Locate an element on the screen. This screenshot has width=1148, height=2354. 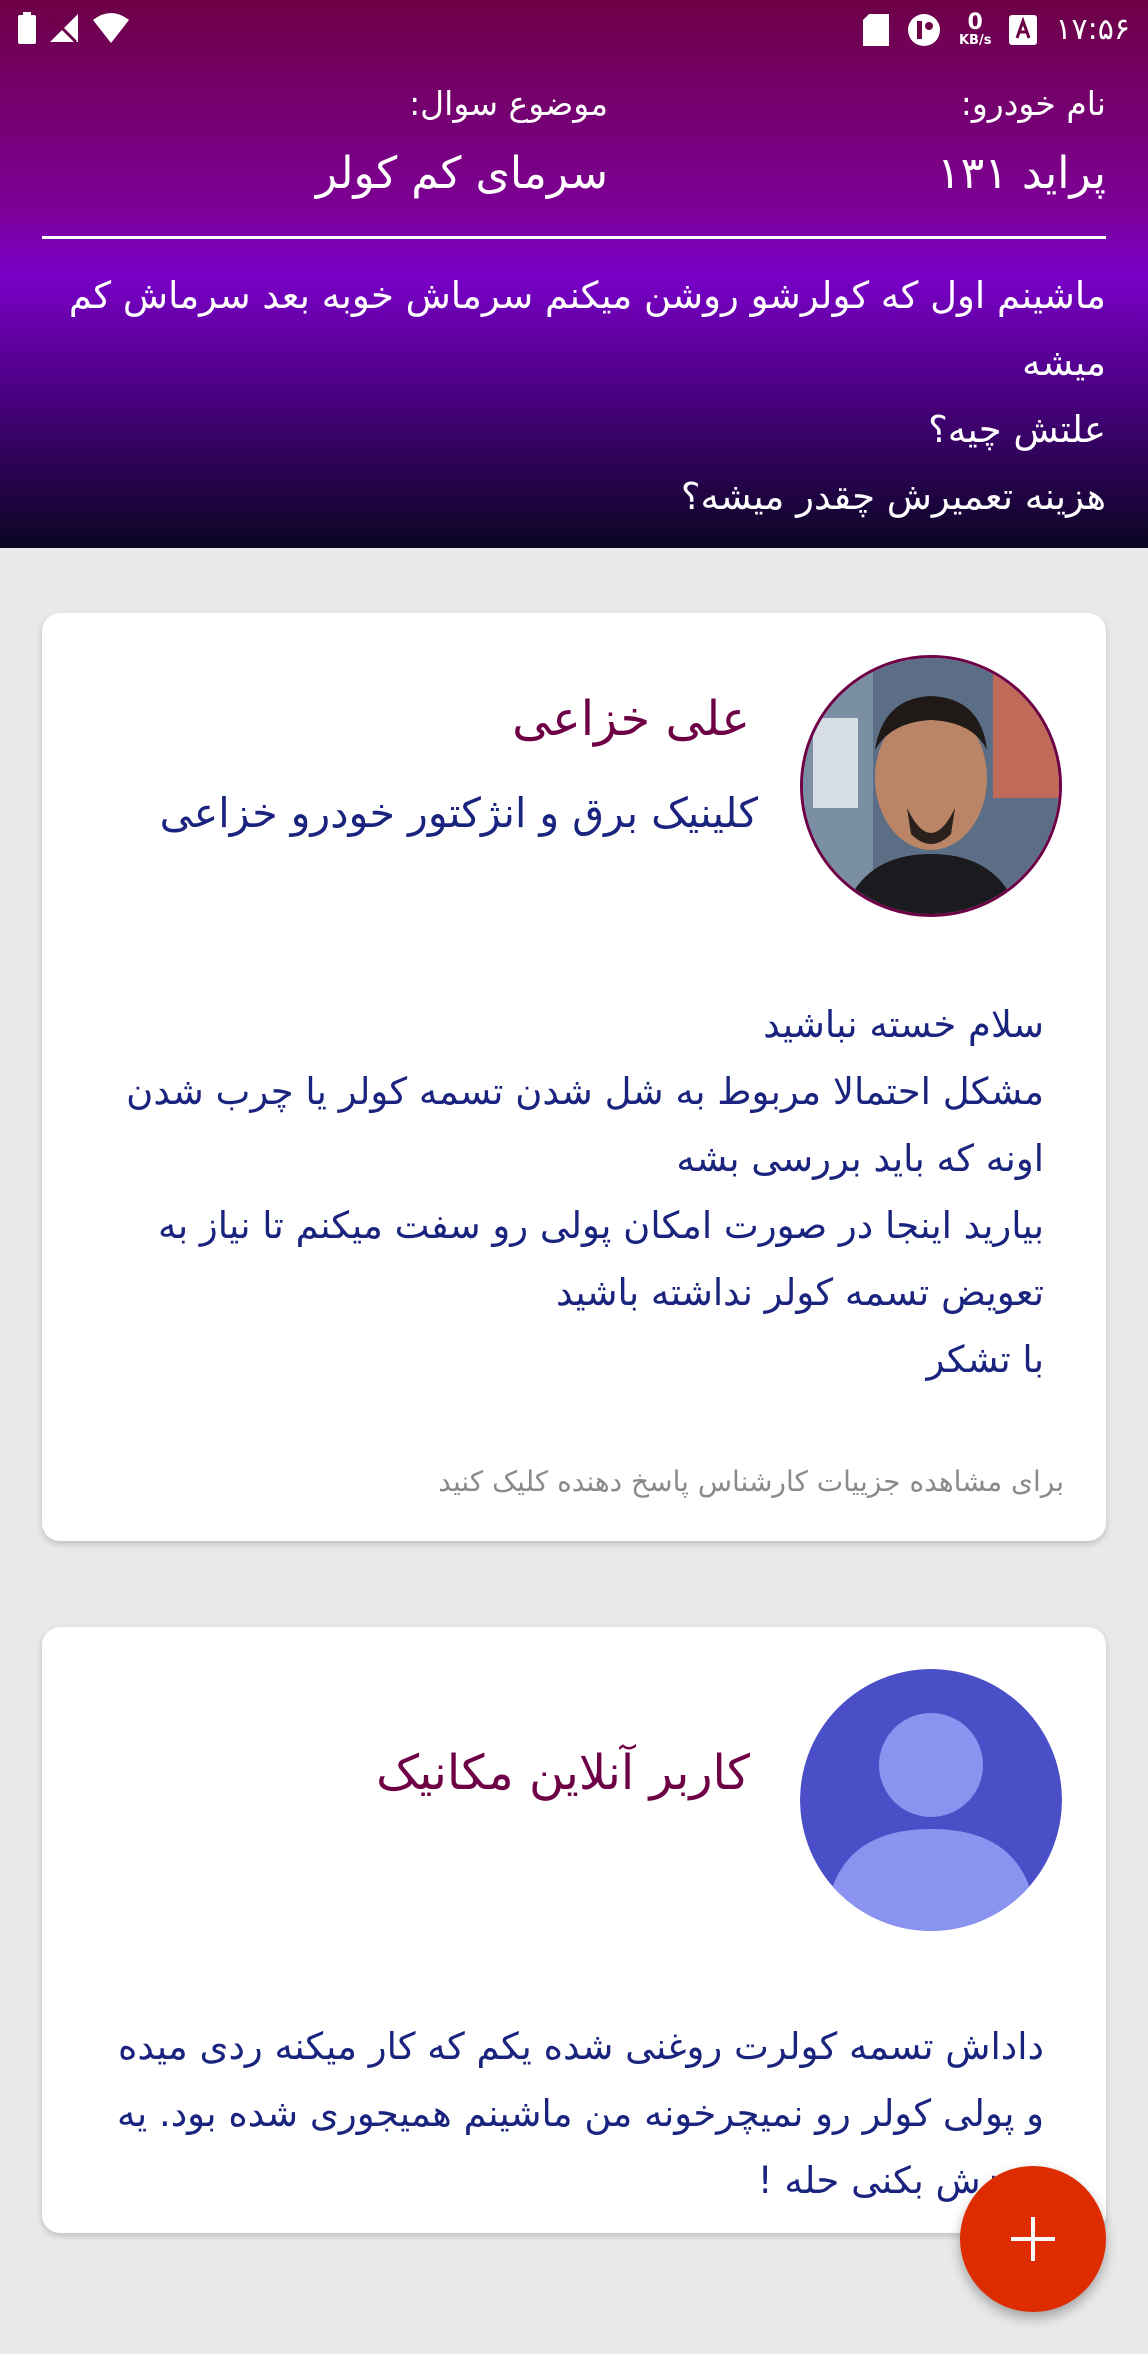
plus-icon is located at coordinates (1033, 2239).